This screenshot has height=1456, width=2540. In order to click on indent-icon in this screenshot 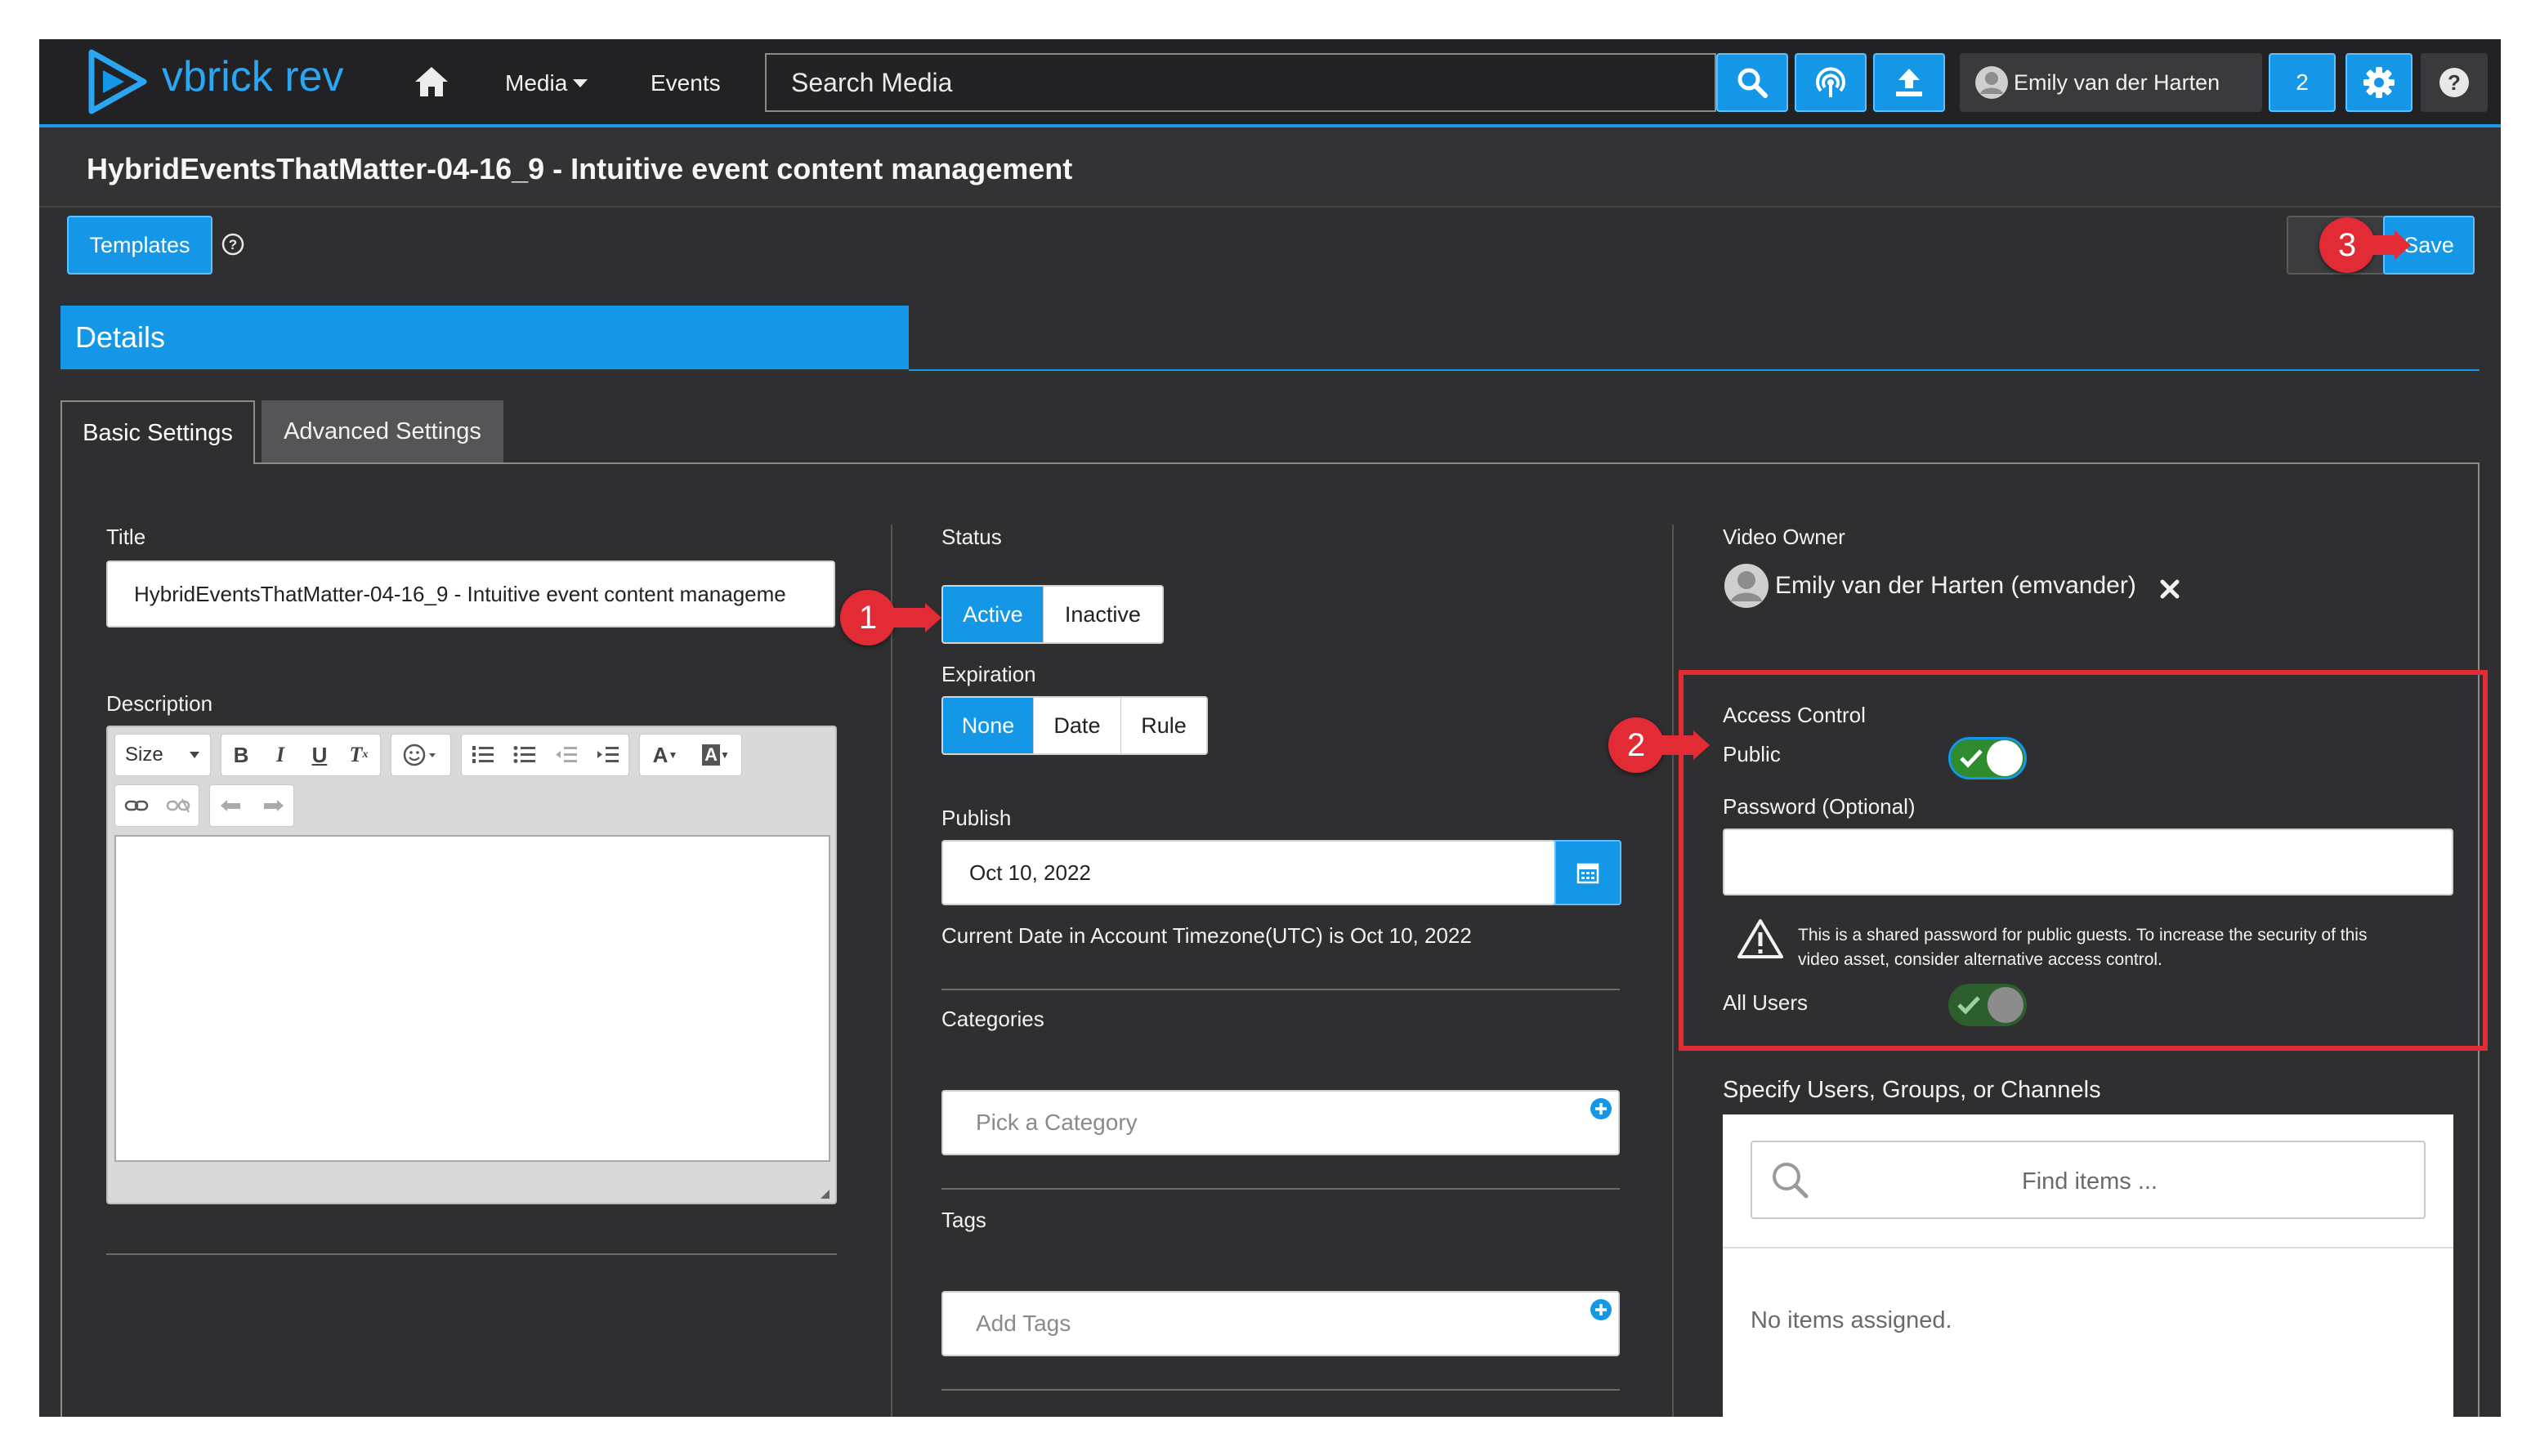, I will do `click(608, 755)`.